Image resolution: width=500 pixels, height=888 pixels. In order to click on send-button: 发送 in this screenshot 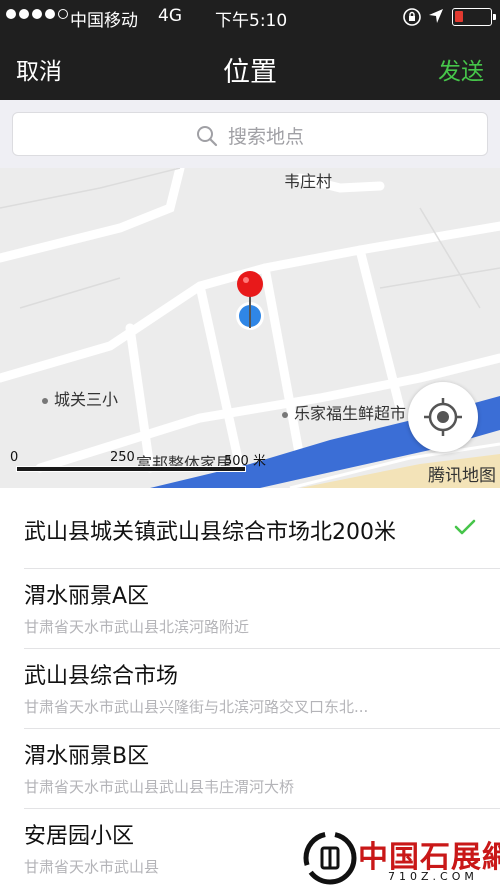, I will do `click(461, 69)`.